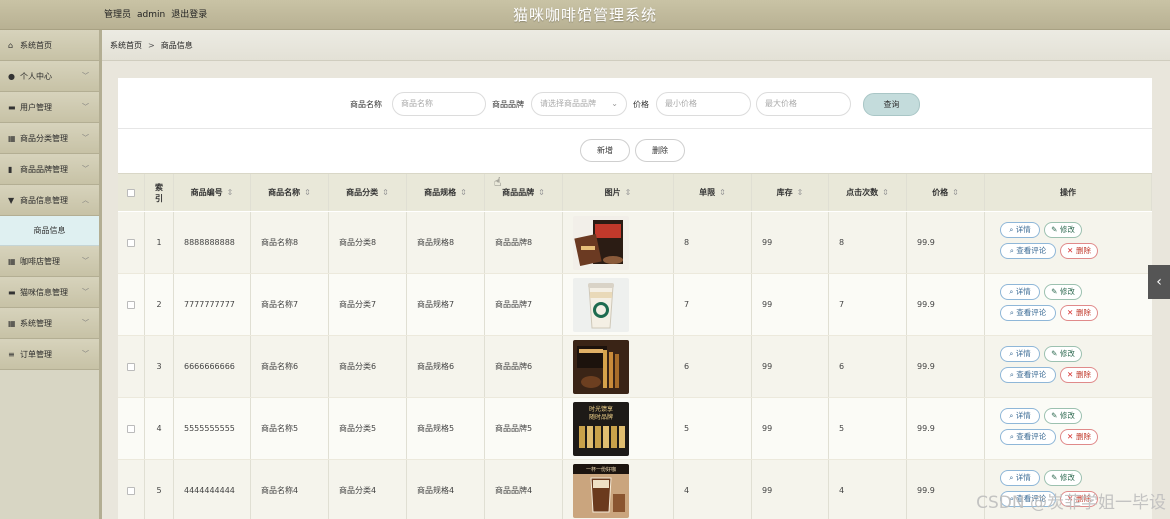 Image resolution: width=1170 pixels, height=519 pixels. I want to click on column-header: 操作, so click(1068, 192).